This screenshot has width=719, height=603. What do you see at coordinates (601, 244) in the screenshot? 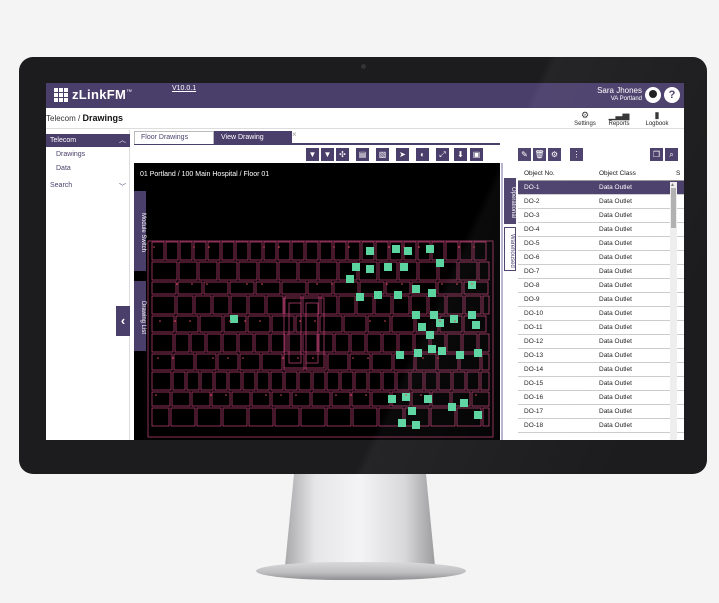
I see `table-row: DO-5 Data Outlet` at bounding box center [601, 244].